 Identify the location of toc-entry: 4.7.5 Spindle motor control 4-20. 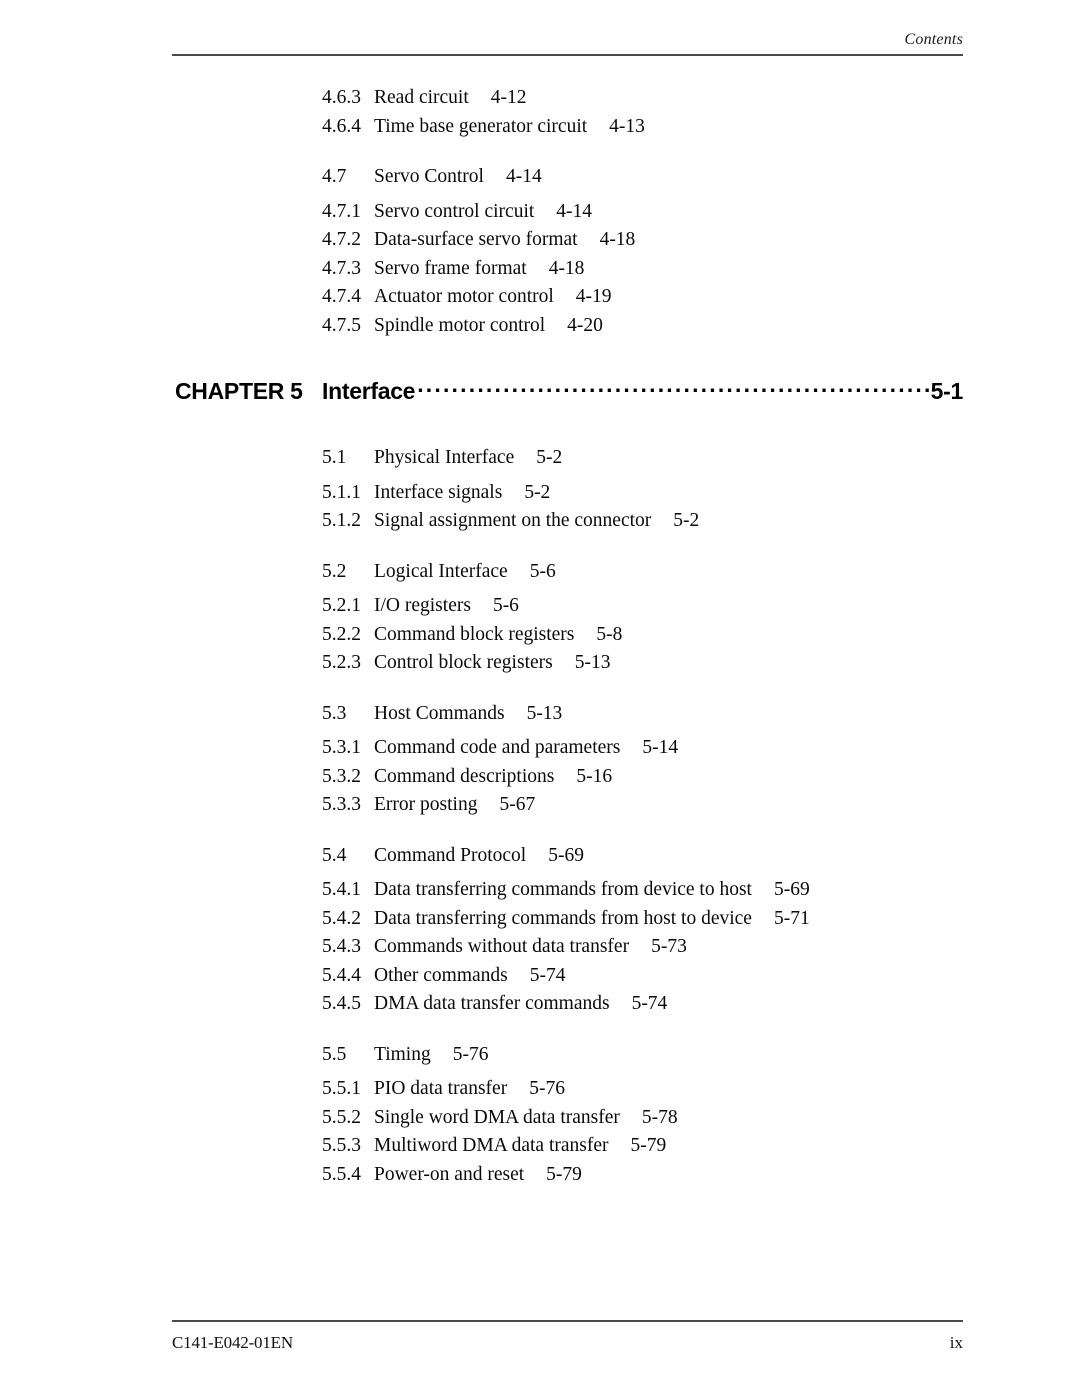
(540, 326).